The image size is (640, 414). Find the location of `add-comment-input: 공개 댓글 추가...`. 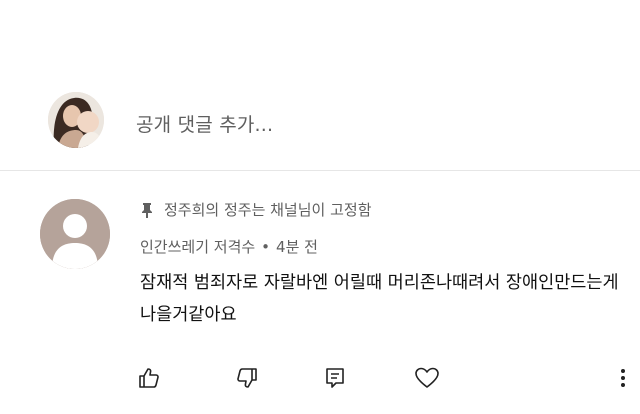

add-comment-input: 공개 댓글 추가... is located at coordinates (204, 123).